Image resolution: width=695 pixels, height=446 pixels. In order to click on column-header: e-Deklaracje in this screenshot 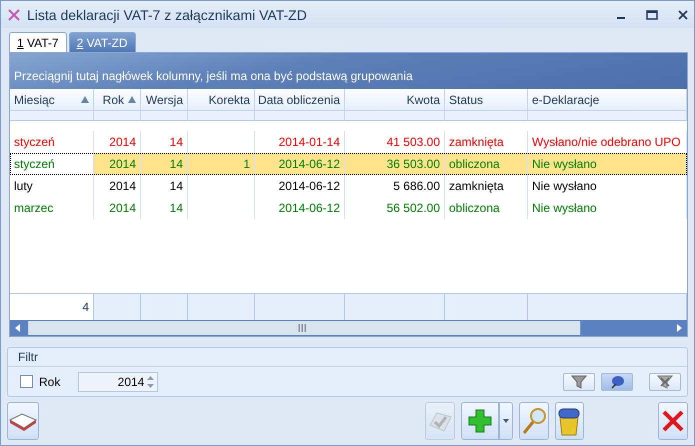, I will do `click(607, 100)`.